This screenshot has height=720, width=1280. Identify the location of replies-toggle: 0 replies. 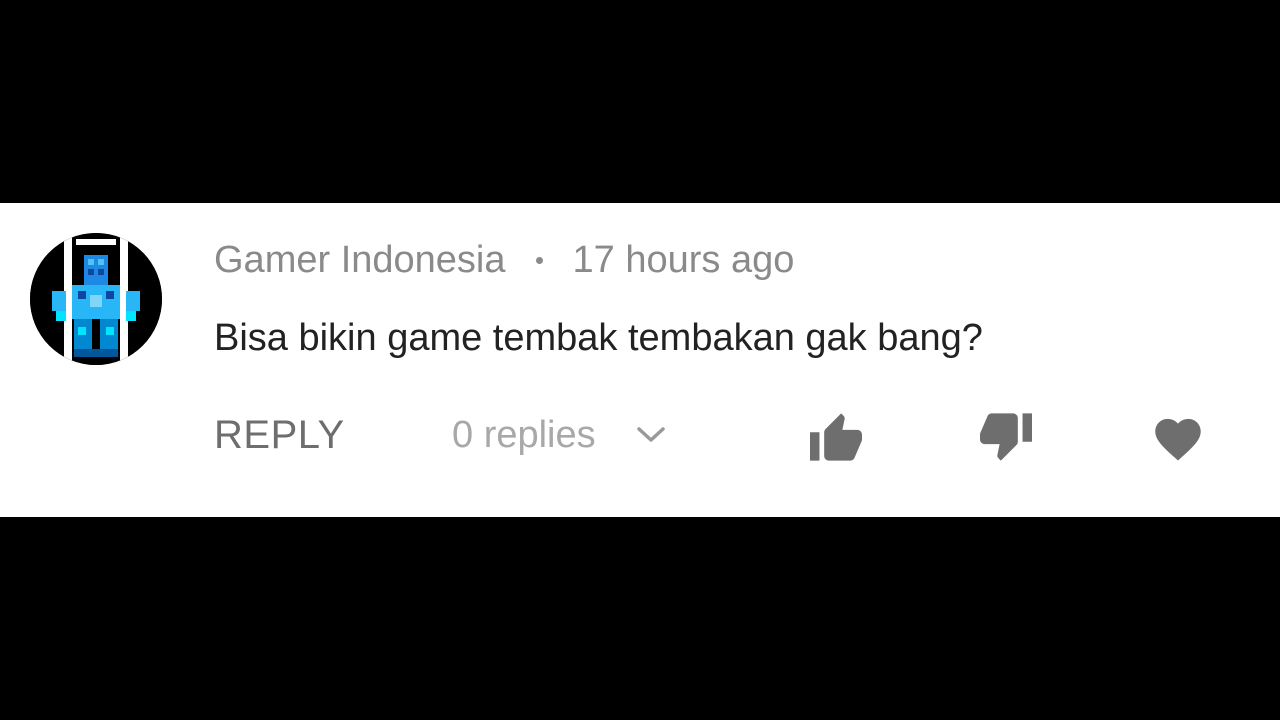
(559, 435).